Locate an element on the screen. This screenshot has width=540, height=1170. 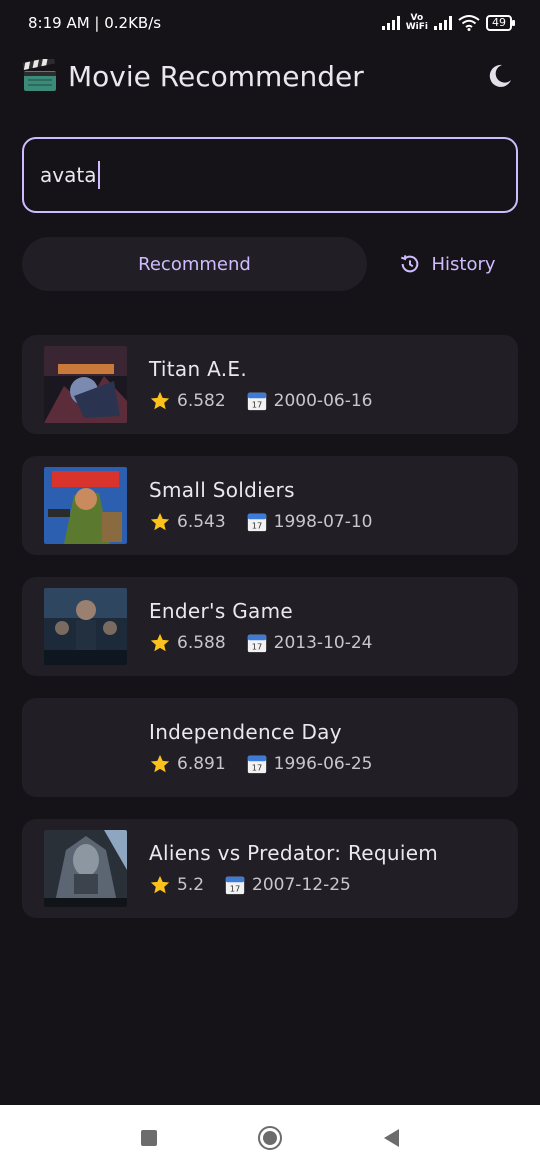
status-bar: 8:19 AM | 0.2KB/s Vo WiFi 49 is located at coordinates (270, 23).